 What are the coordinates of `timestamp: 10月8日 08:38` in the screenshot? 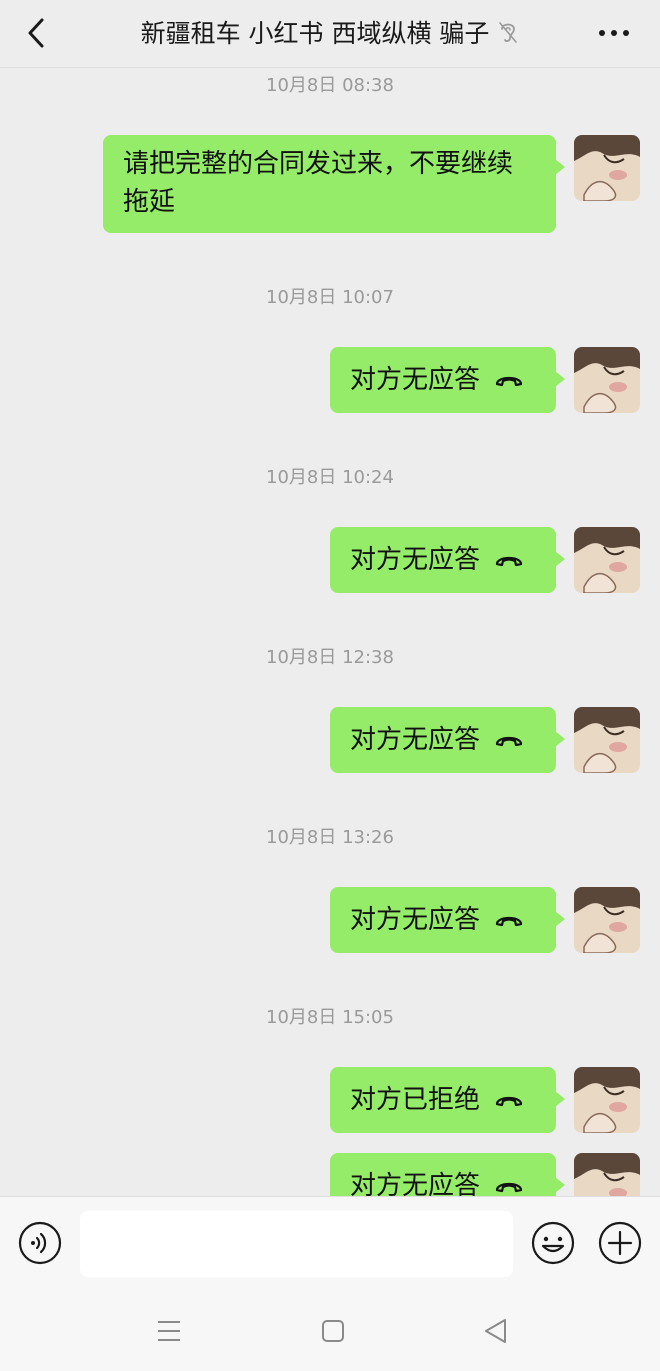 It's located at (330, 85).